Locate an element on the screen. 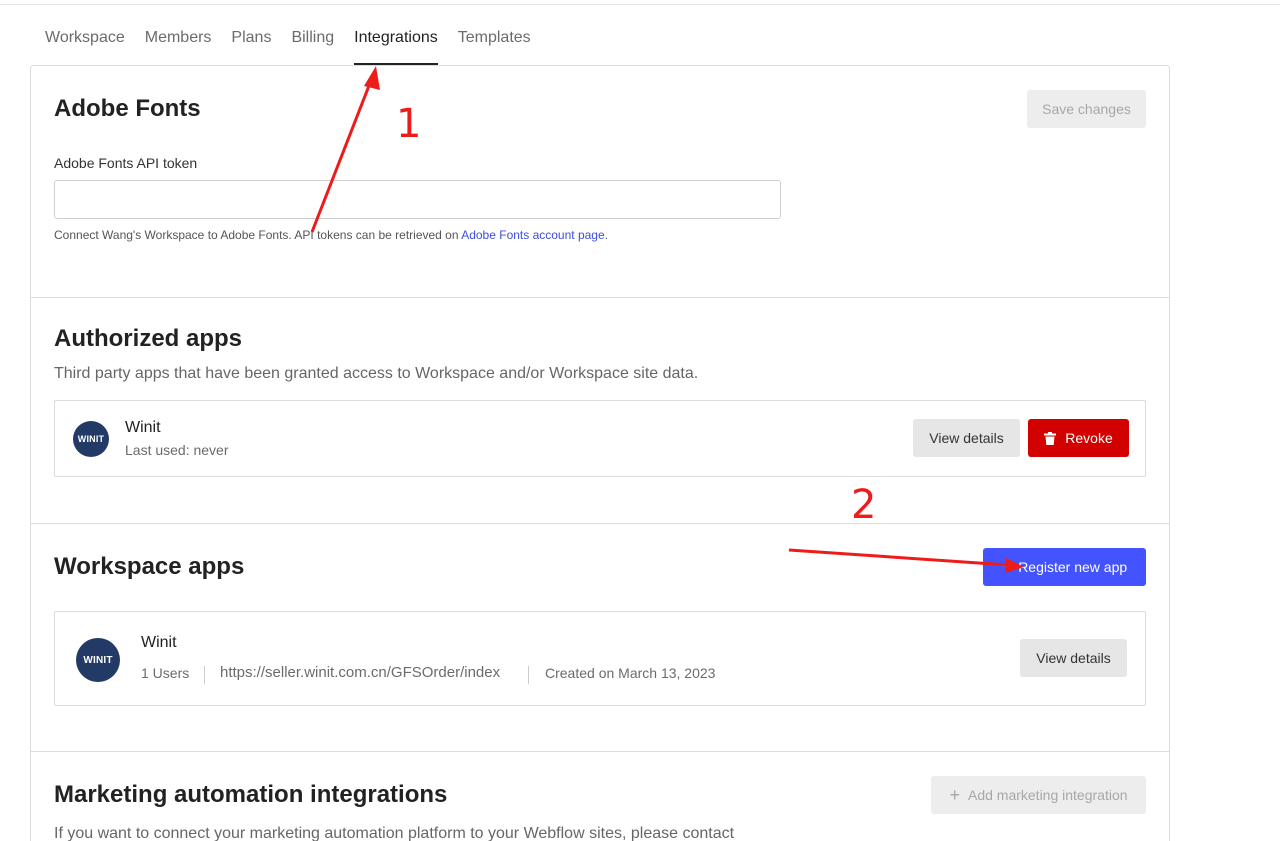 Image resolution: width=1280 pixels, height=841 pixels. adobe-token-label: Adobe Fonts API token is located at coordinates (126, 163).